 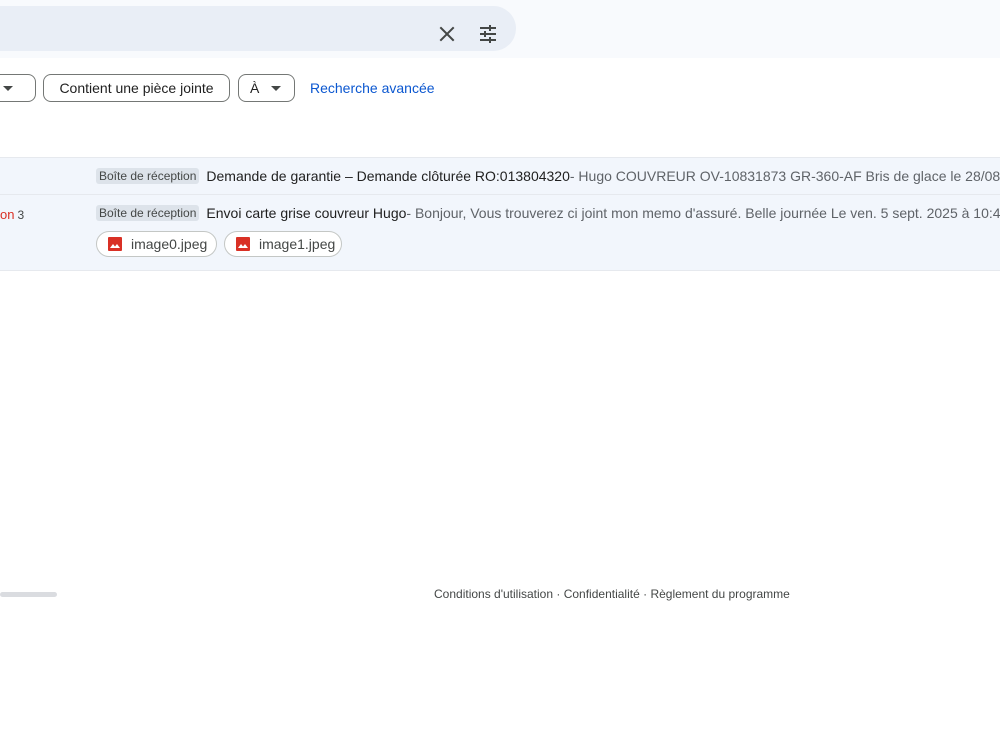 I want to click on top-header, so click(x=500, y=29).